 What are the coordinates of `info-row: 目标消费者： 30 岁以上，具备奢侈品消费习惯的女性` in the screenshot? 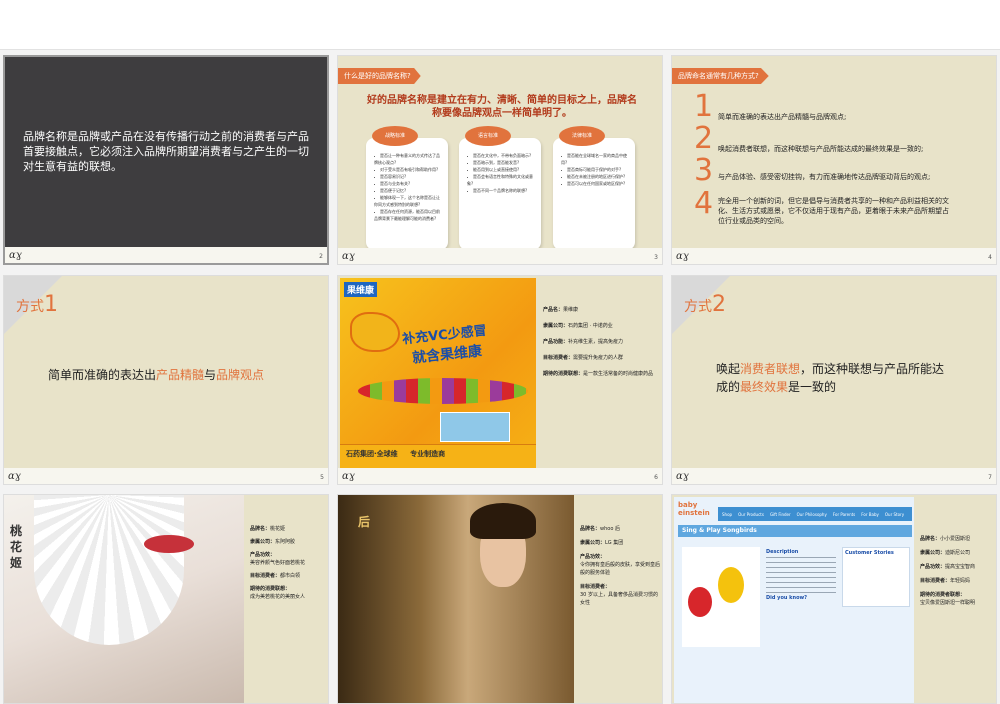 It's located at (621, 595).